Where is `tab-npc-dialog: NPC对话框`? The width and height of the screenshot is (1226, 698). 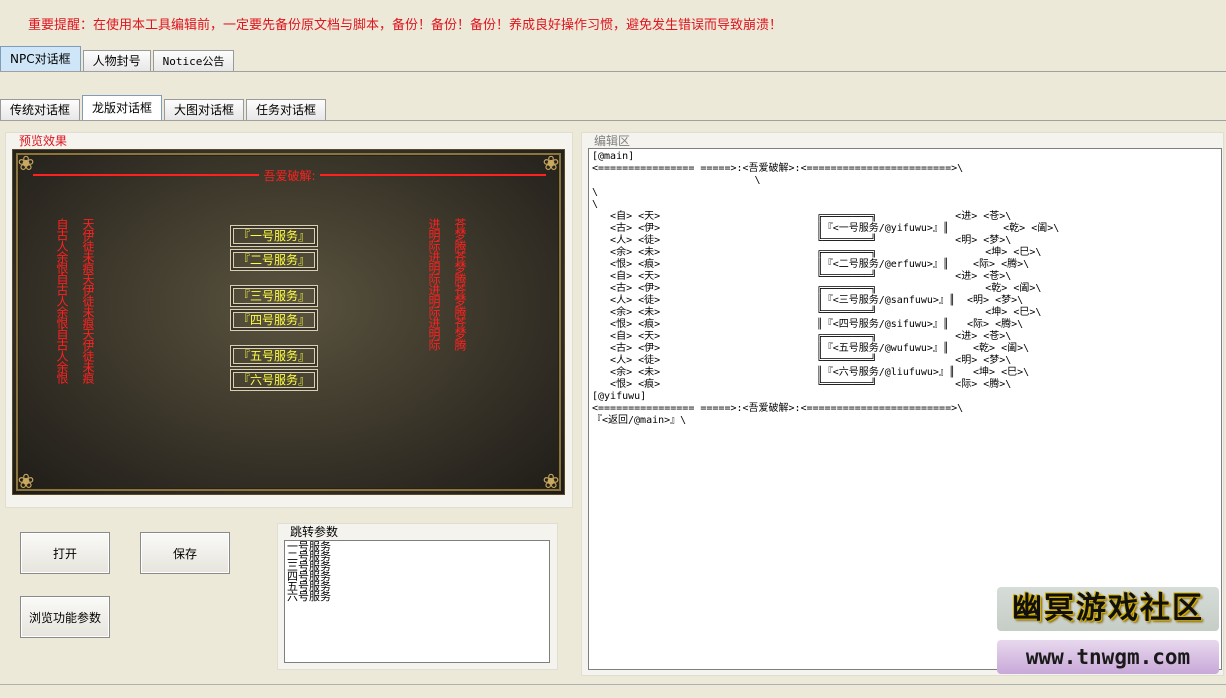
tab-npc-dialog: NPC对话框 is located at coordinates (40, 59).